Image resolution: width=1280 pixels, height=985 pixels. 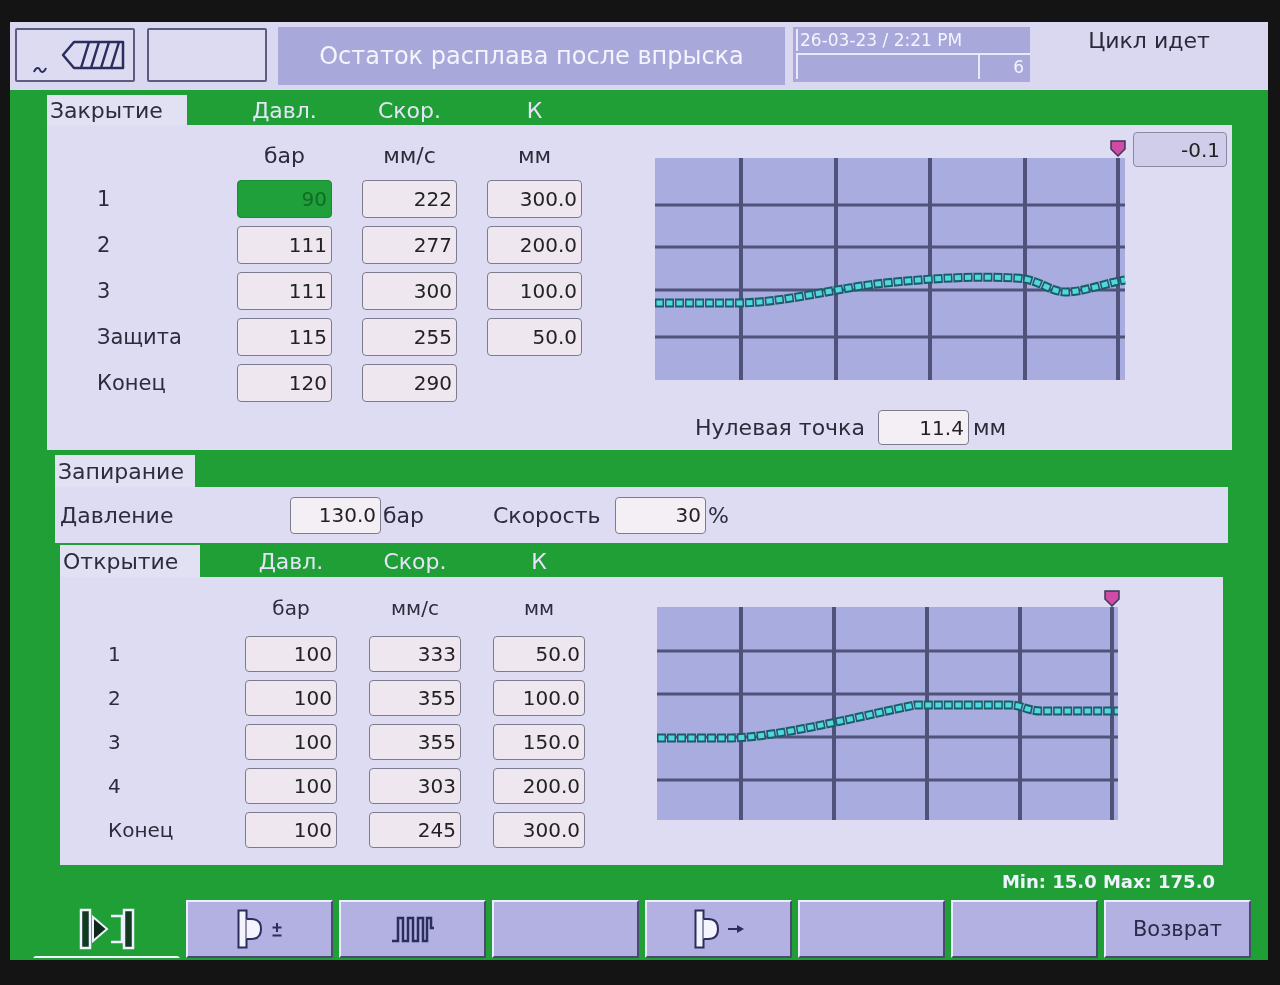 I want to click on tilde-icon, so click(x=40, y=70).